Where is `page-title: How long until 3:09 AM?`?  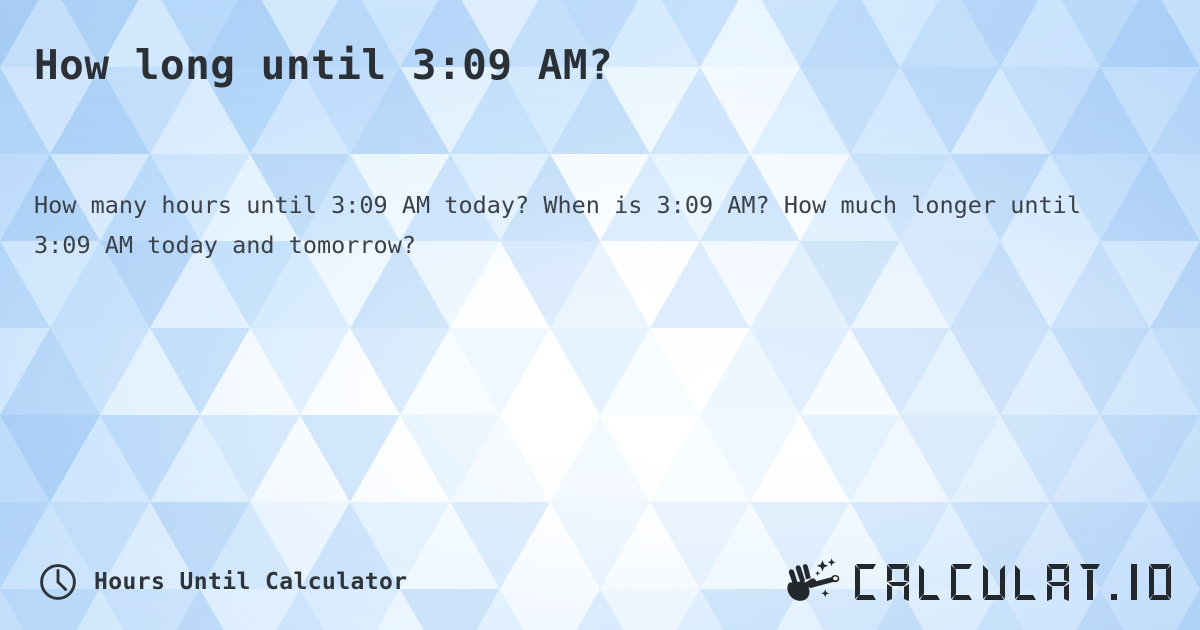
page-title: How long until 3:09 AM? is located at coordinates (324, 65).